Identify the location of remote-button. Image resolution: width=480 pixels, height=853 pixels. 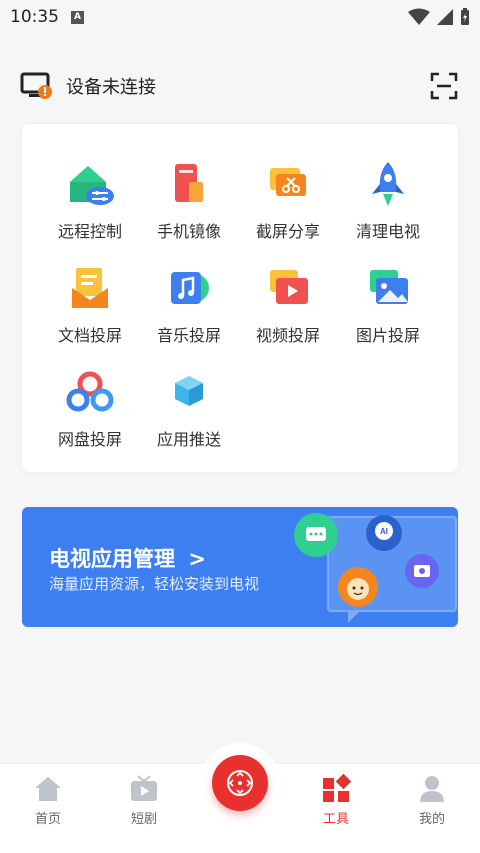
(240, 783).